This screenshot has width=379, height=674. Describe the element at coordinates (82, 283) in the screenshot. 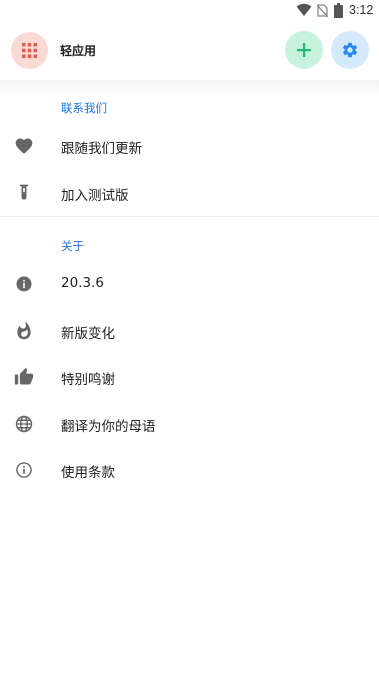

I see `menu-item-label: 20.3.6` at that location.